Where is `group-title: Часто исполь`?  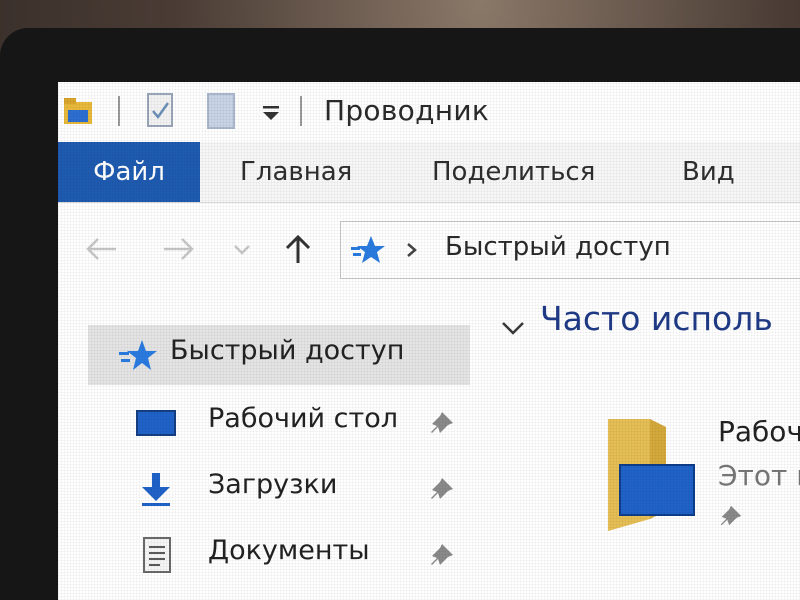 group-title: Часто исполь is located at coordinates (656, 318).